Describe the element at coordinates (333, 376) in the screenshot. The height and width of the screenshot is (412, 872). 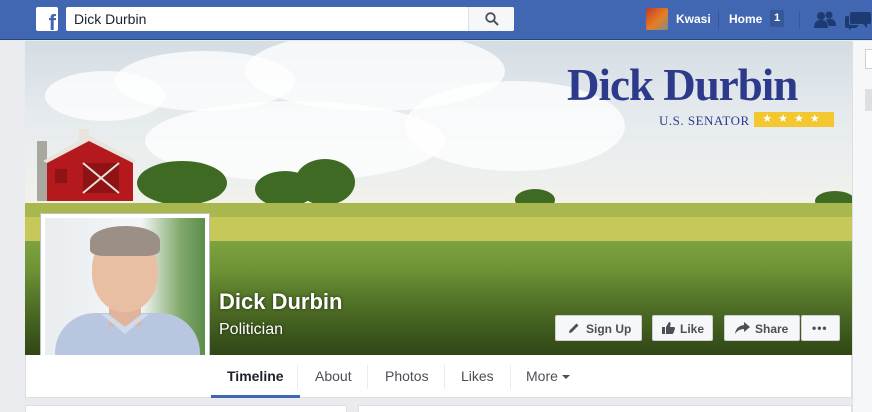
I see `tab-about: About` at that location.